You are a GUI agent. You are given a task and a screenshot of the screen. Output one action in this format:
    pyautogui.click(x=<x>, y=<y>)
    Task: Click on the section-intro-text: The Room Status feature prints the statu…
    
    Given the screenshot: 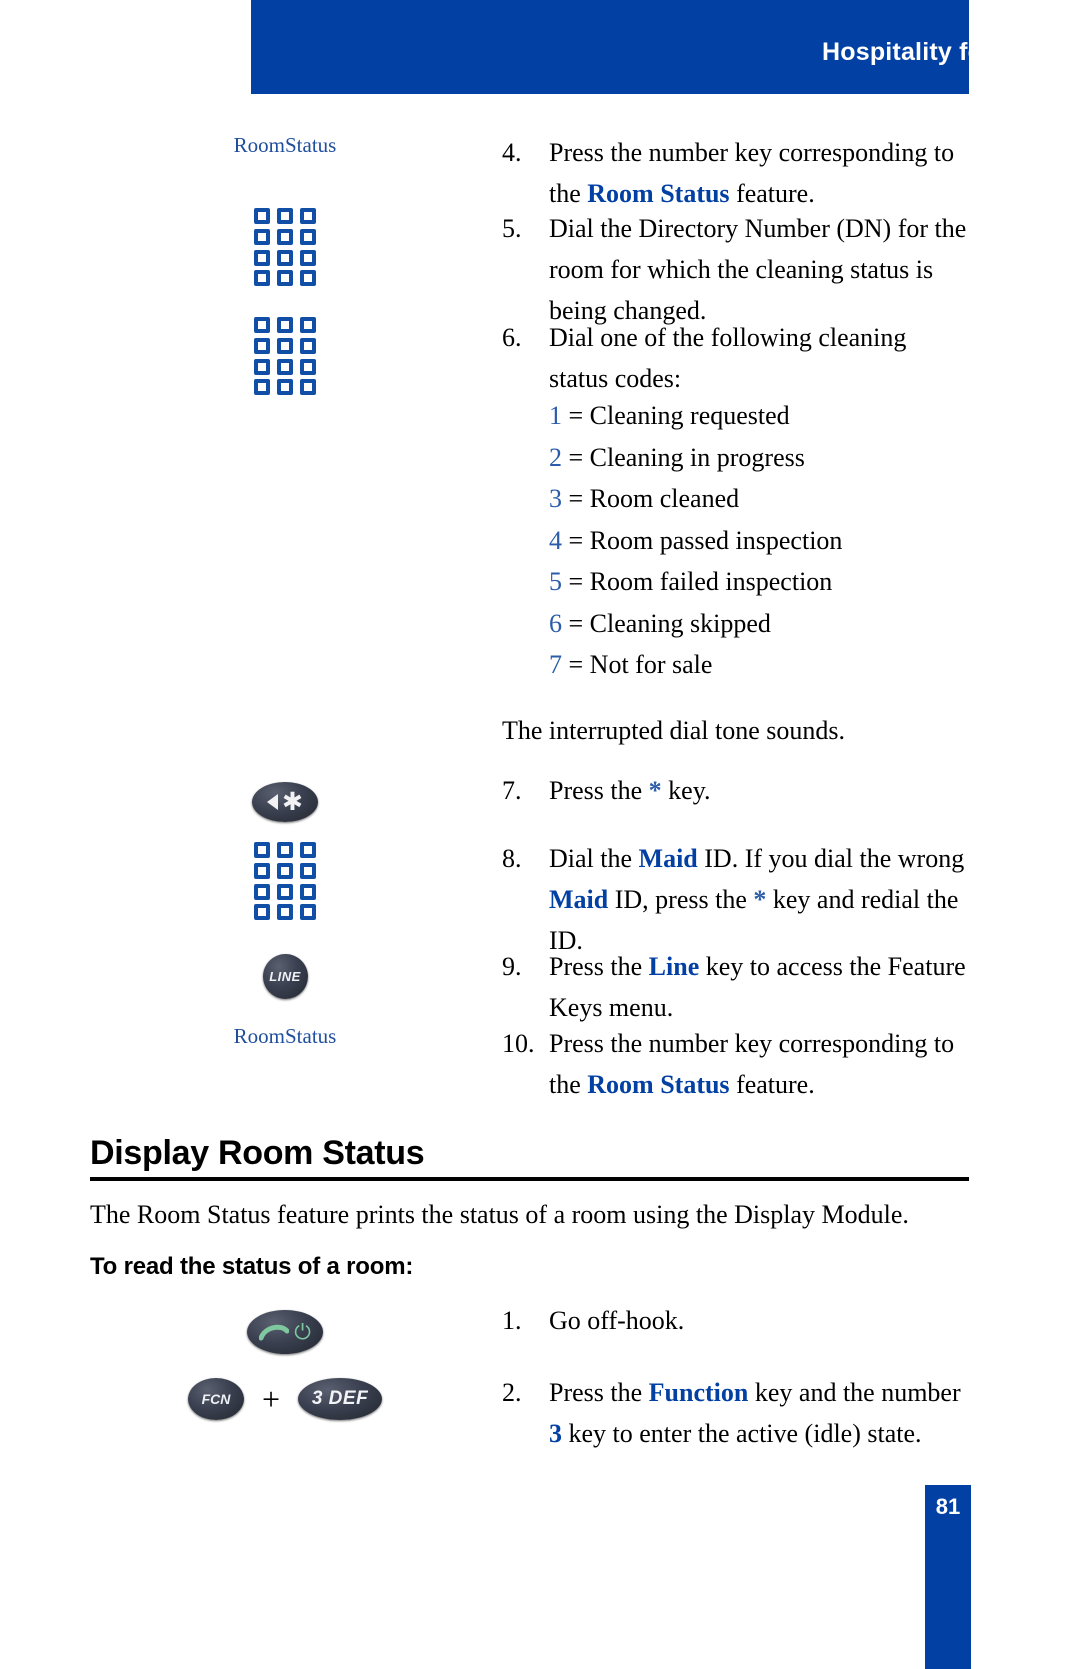 What is the action you would take?
    pyautogui.click(x=499, y=1214)
    